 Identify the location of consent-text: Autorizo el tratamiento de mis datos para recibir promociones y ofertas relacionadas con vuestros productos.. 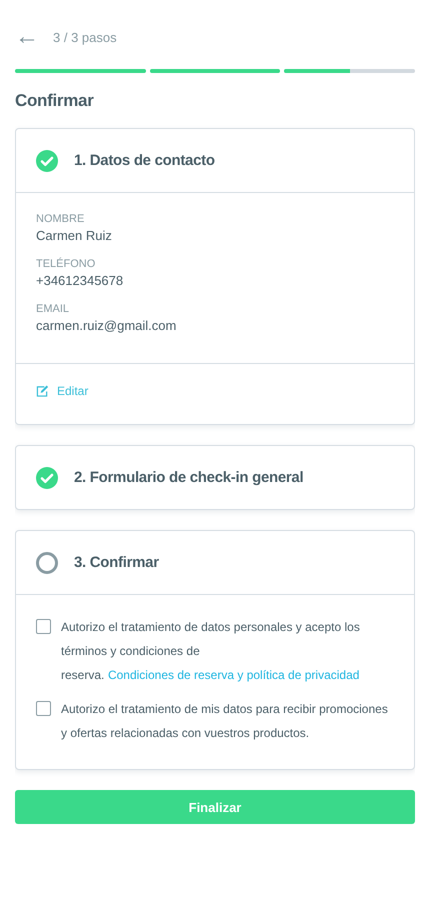
(225, 721).